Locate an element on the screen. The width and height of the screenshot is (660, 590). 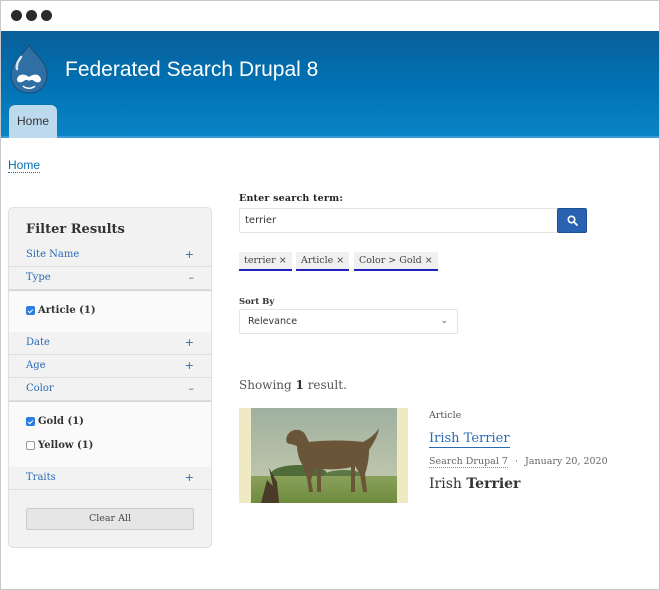
results-count-suffix: result. is located at coordinates (325, 385).